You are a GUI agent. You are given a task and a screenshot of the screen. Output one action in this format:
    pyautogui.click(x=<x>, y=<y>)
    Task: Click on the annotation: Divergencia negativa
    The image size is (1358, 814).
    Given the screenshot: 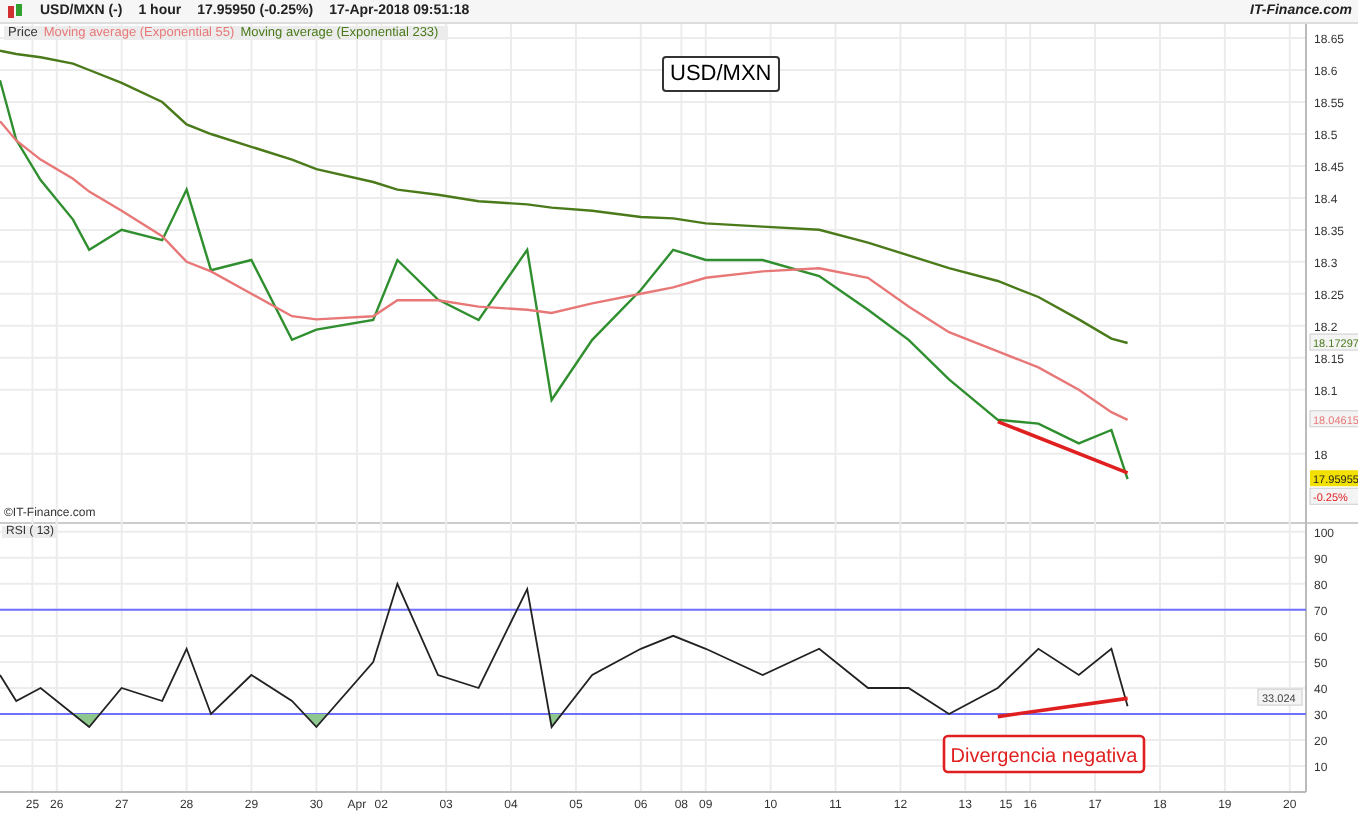 What is the action you would take?
    pyautogui.click(x=1044, y=756)
    